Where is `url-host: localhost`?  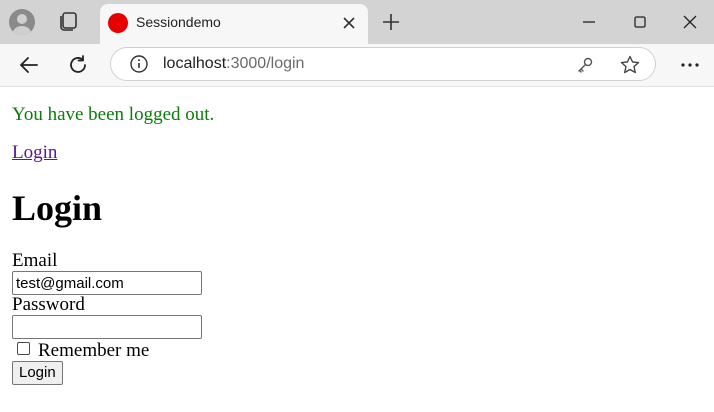 url-host: localhost is located at coordinates (195, 63).